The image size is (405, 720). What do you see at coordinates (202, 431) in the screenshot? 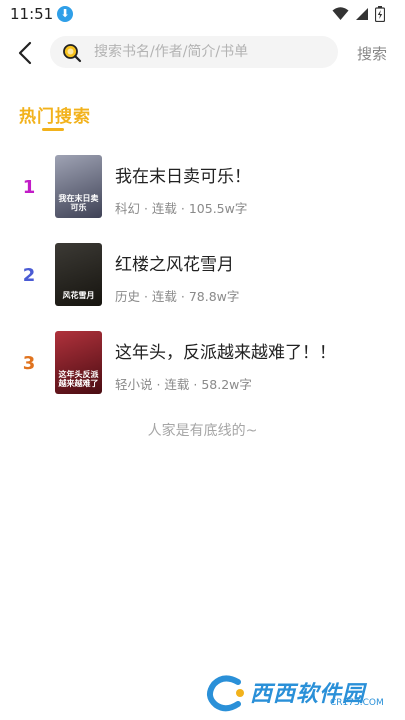
I see `end-of-list-note: 人家是有底线的~` at bounding box center [202, 431].